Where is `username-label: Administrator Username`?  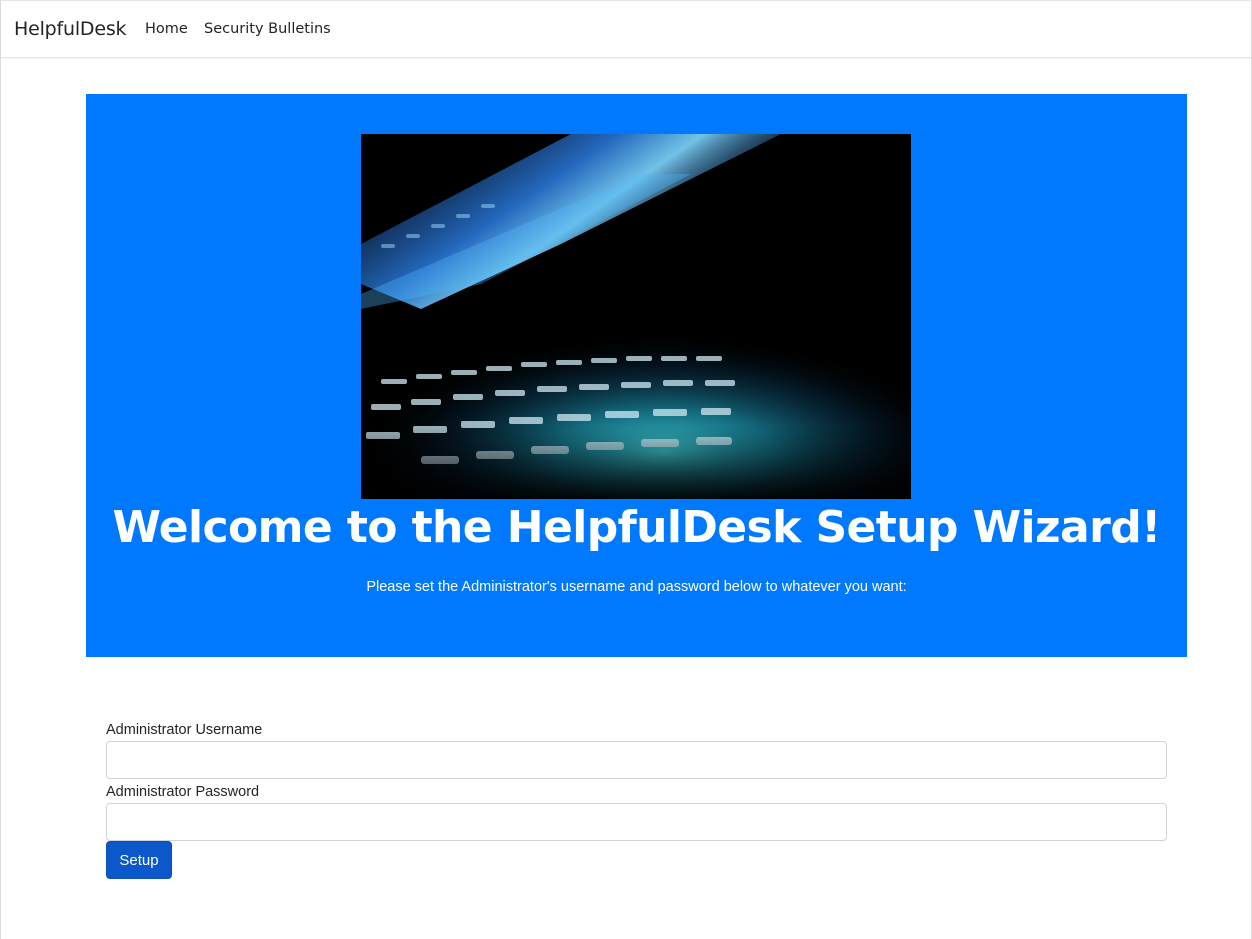 username-label: Administrator Username is located at coordinates (184, 730).